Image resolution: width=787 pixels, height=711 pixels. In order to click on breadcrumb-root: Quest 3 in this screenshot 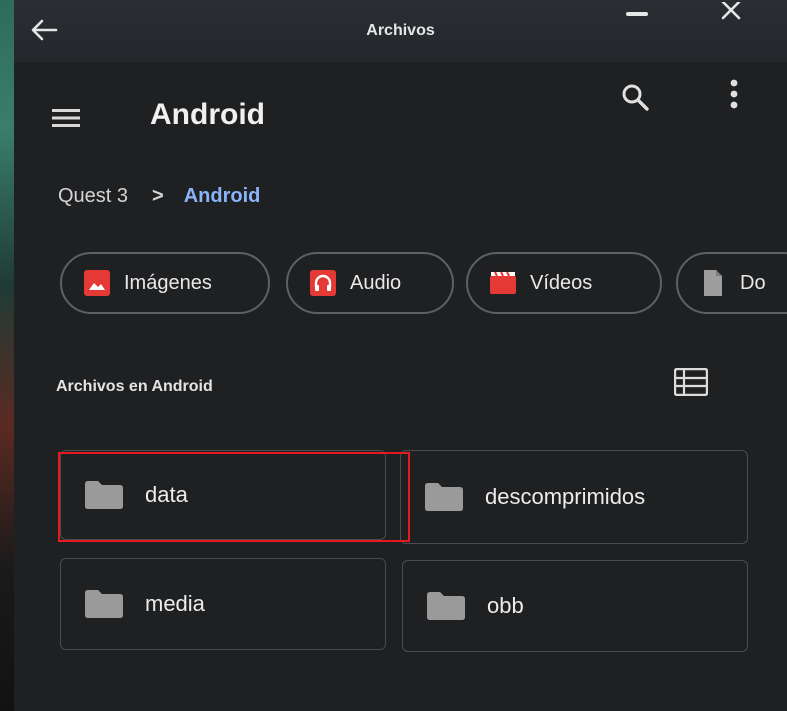, I will do `click(93, 196)`.